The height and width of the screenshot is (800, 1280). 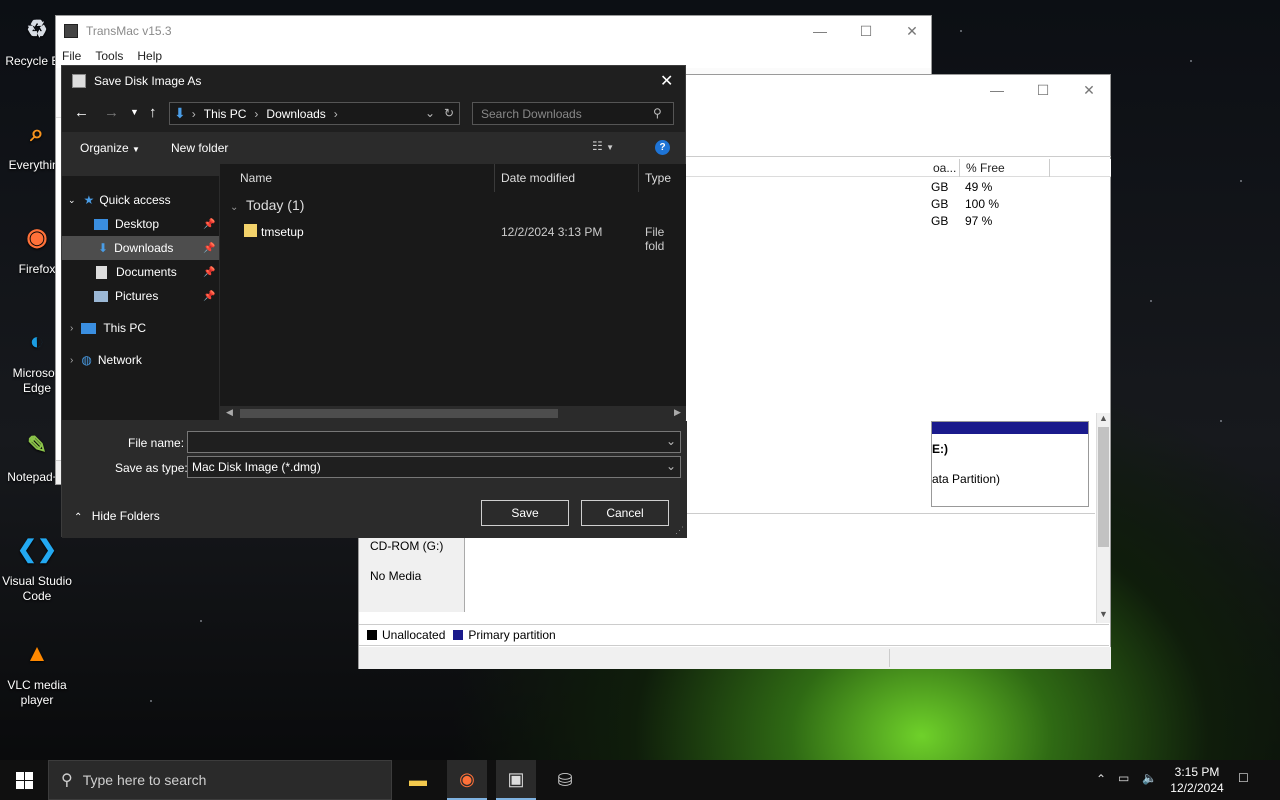 What do you see at coordinates (985, 168) in the screenshot?
I see `col-free: % Free` at bounding box center [985, 168].